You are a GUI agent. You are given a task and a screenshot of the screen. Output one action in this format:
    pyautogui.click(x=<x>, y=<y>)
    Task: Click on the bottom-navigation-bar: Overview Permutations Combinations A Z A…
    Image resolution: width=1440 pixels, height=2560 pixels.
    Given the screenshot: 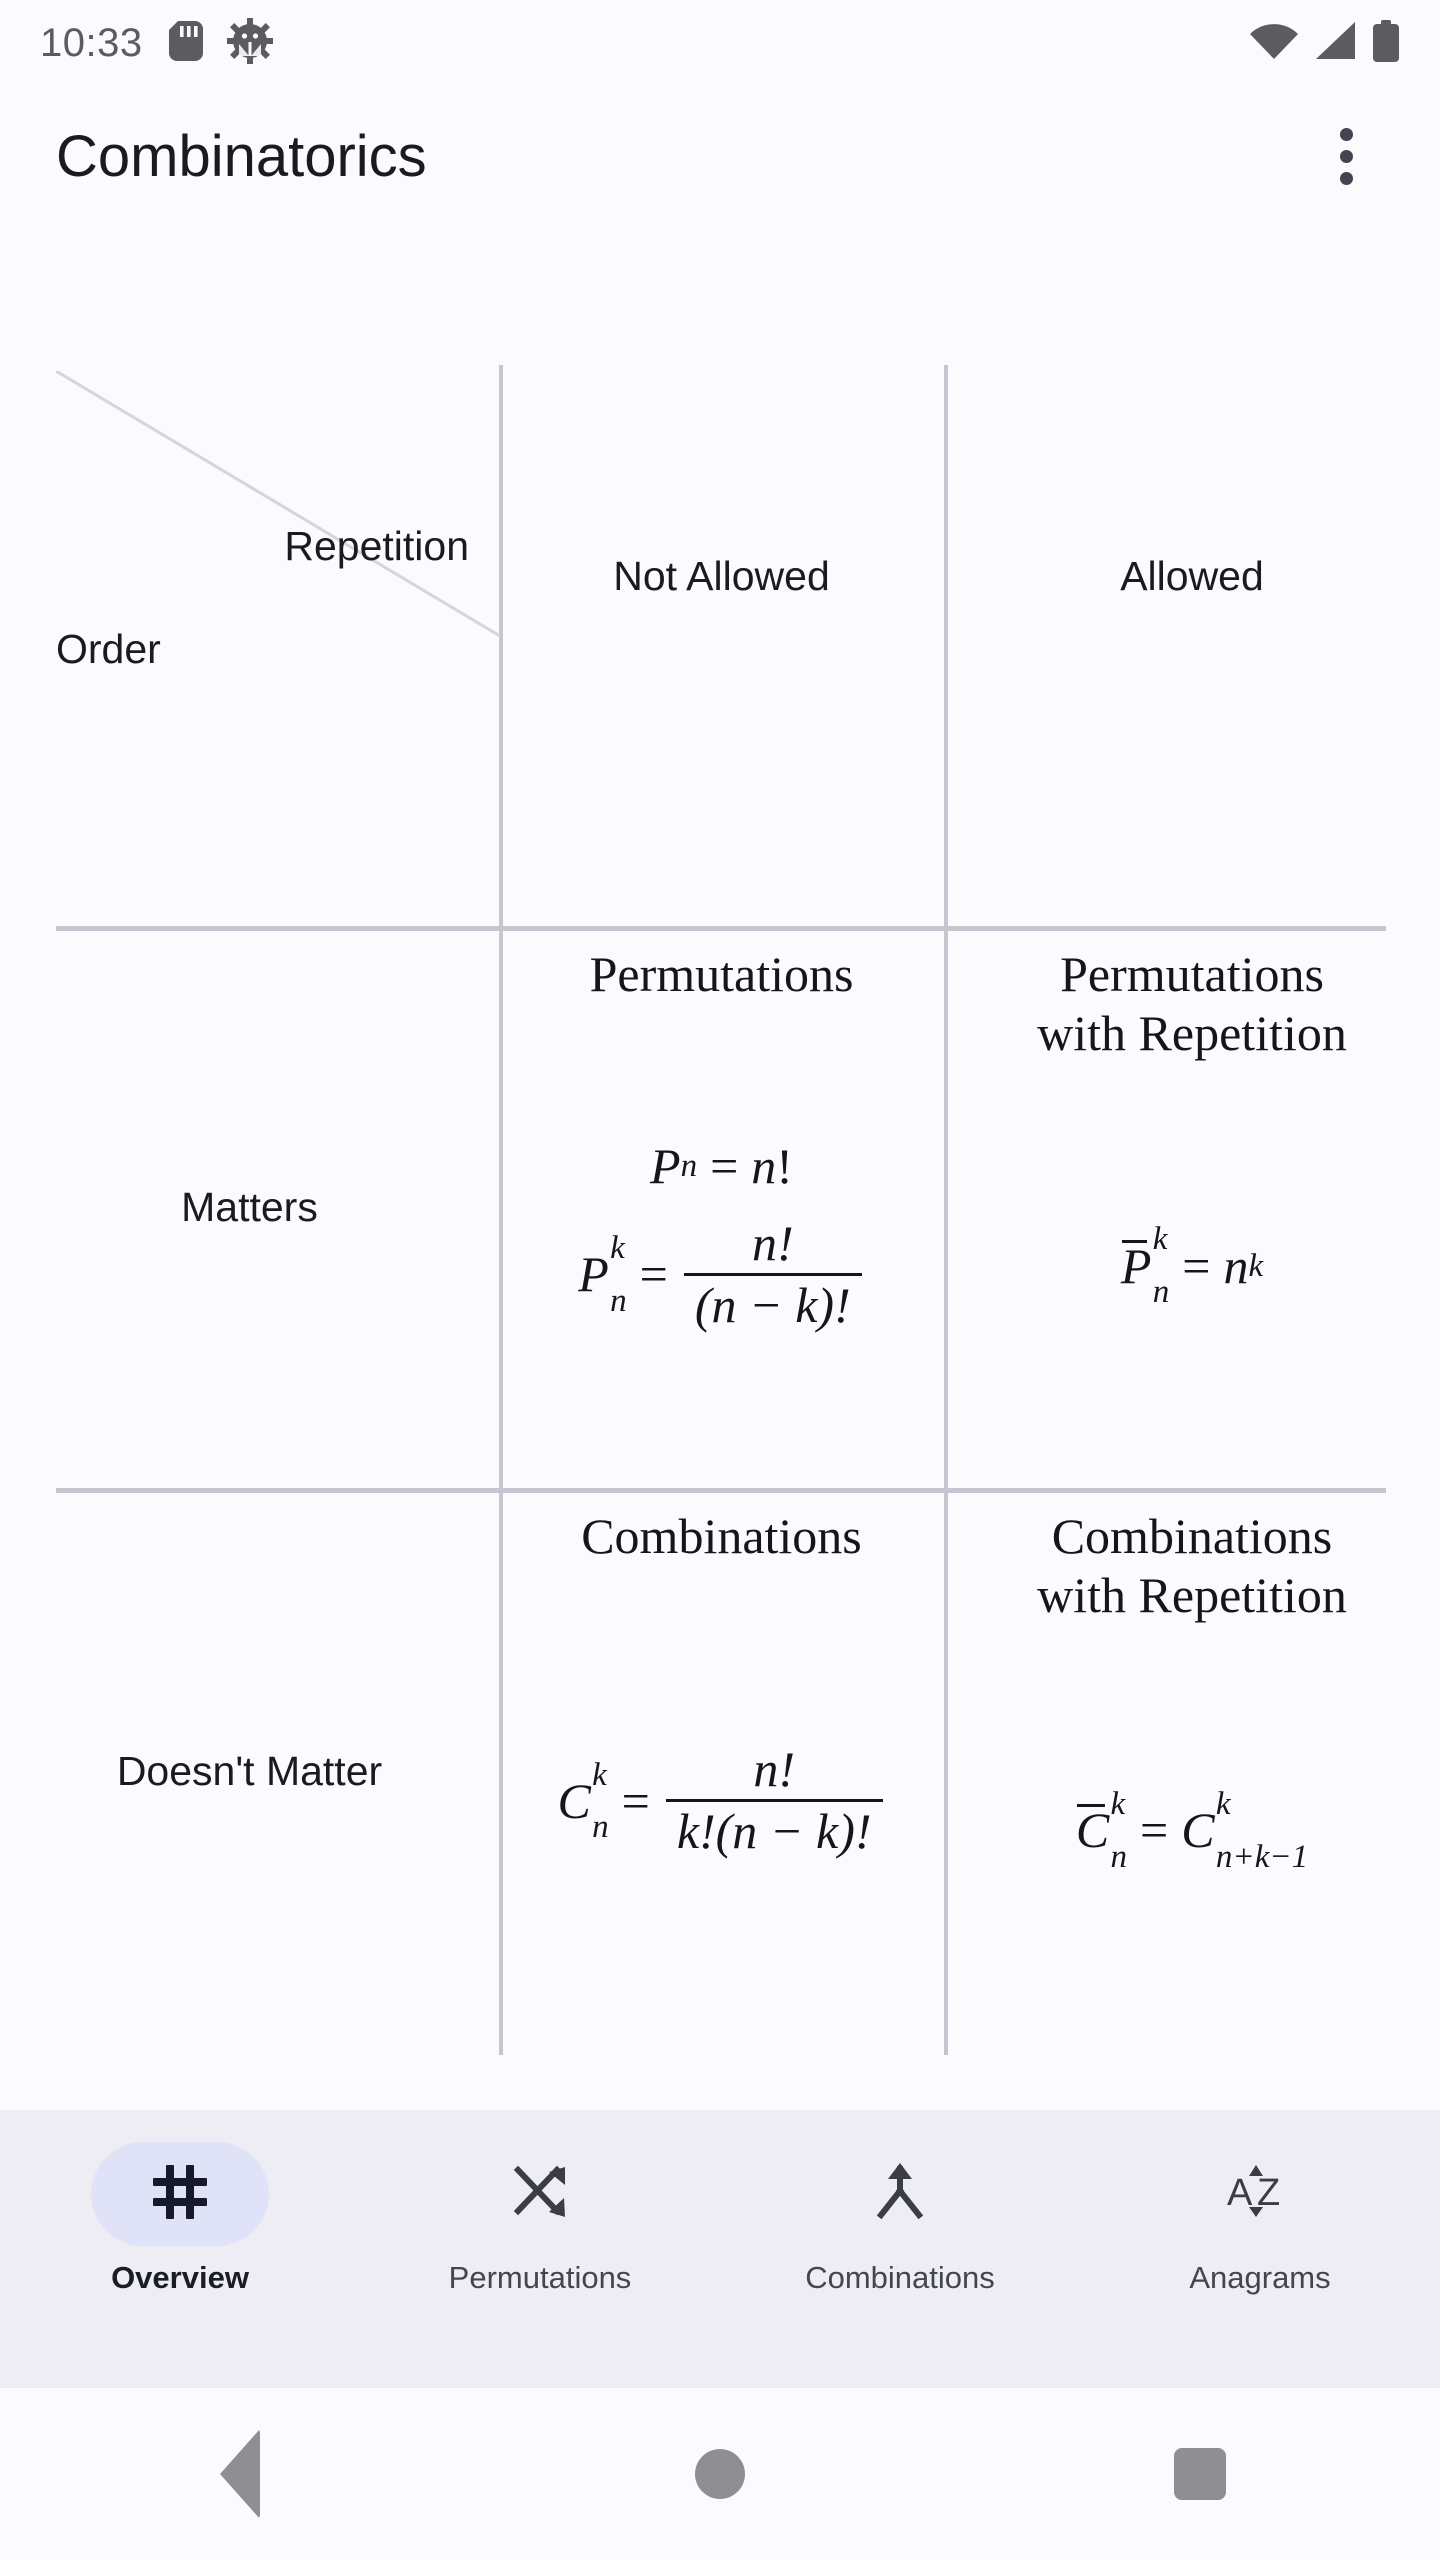 What is the action you would take?
    pyautogui.click(x=720, y=2249)
    